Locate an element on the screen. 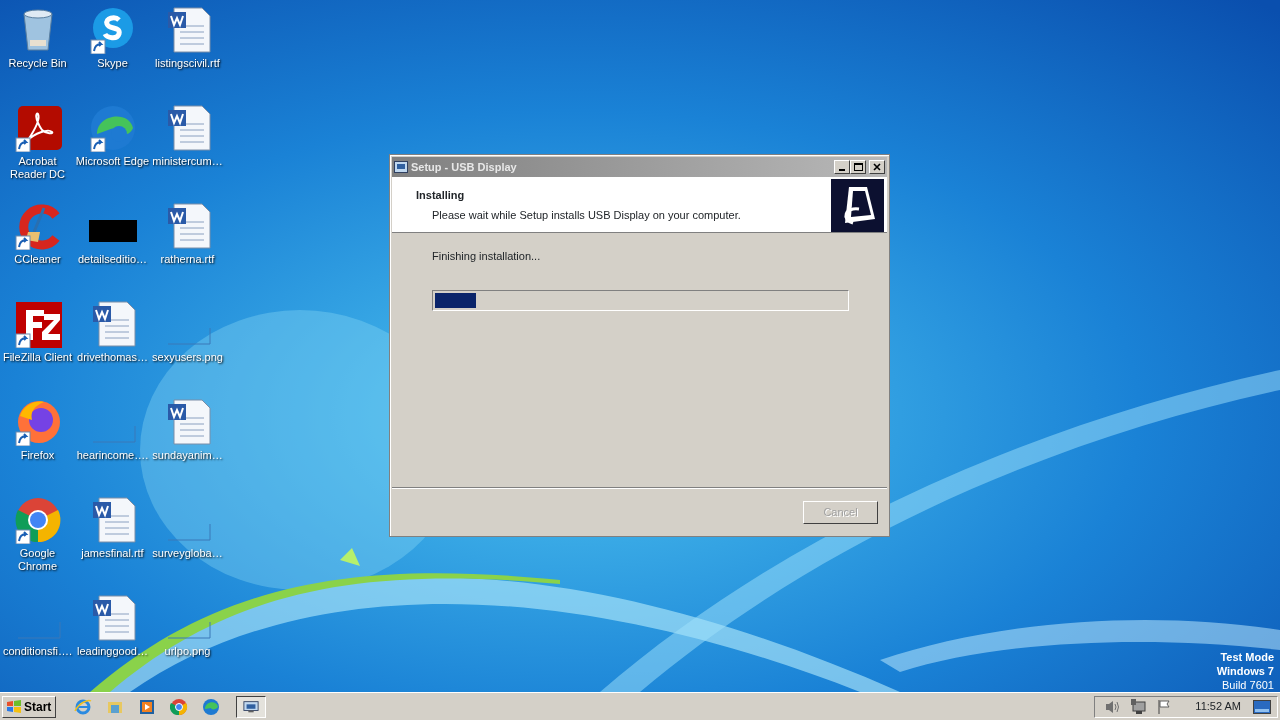 This screenshot has width=1280, height=720. icon-label: hearincome…. is located at coordinates (112, 455).